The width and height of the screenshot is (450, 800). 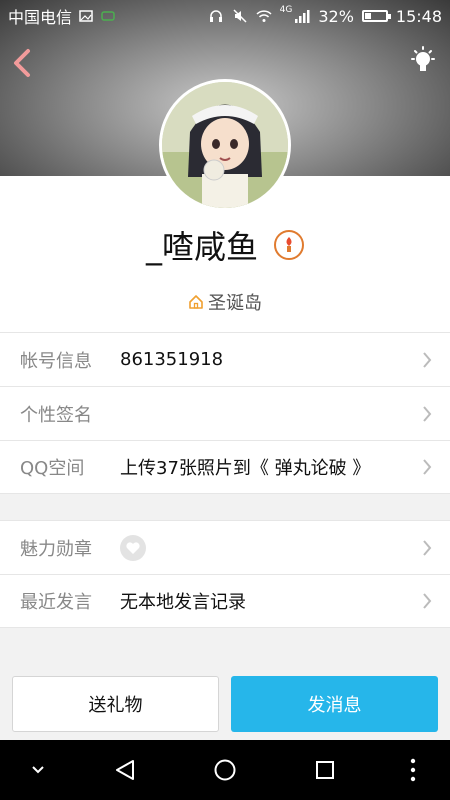 What do you see at coordinates (286, 10) in the screenshot?
I see `network-label: 4G` at bounding box center [286, 10].